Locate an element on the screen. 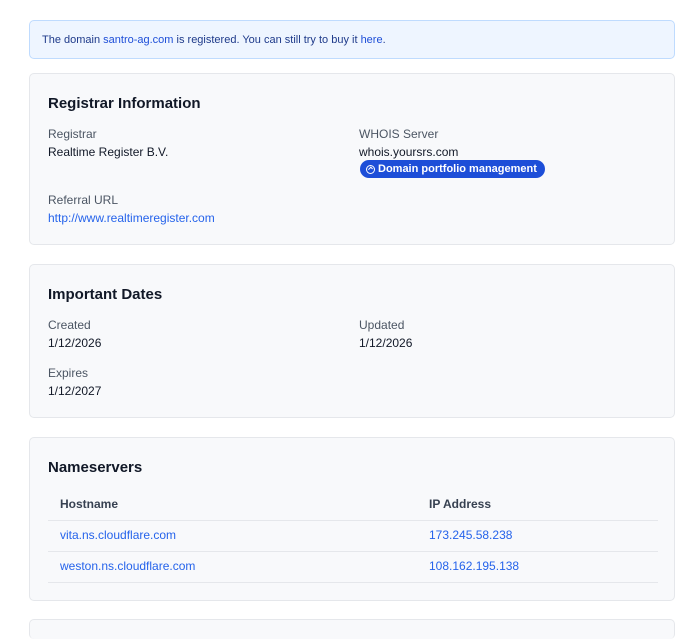 The width and height of the screenshot is (694, 639). referral-url-label: Referral URL is located at coordinates (83, 200).